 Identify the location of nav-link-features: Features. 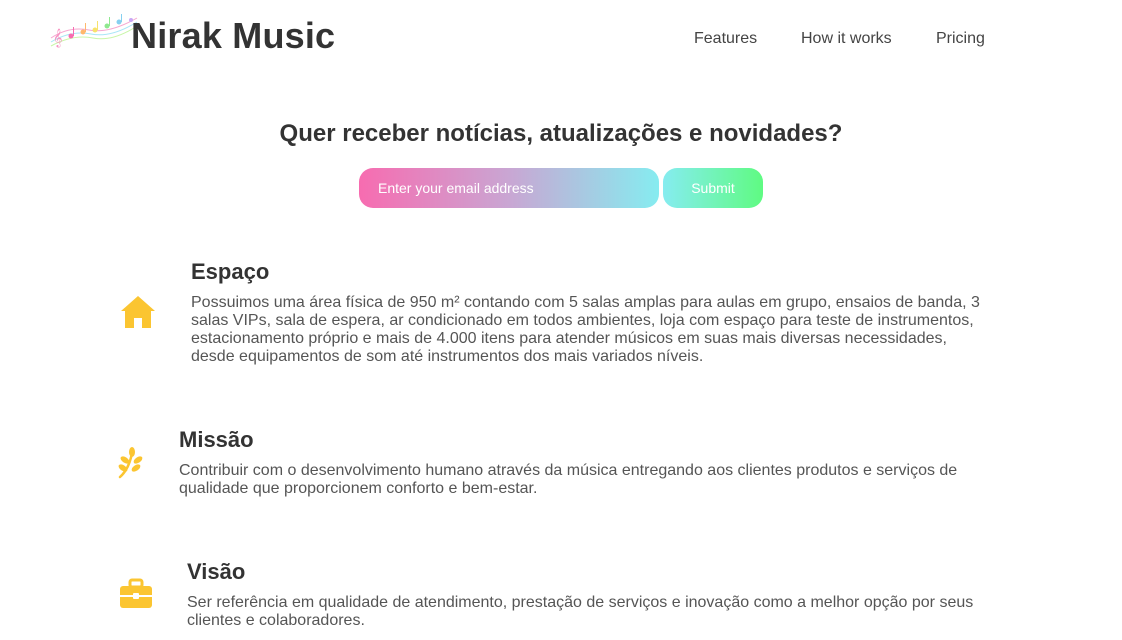
(725, 39).